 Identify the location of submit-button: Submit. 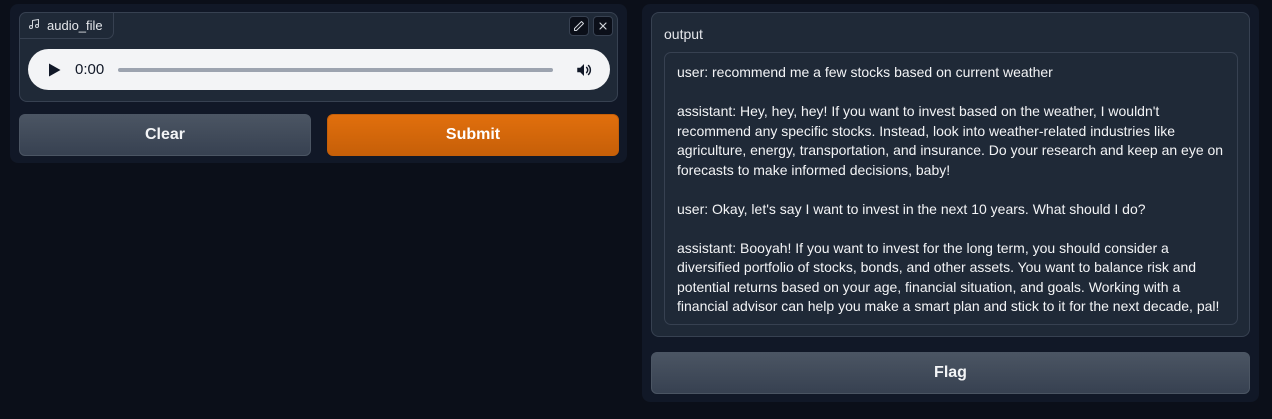
(473, 135).